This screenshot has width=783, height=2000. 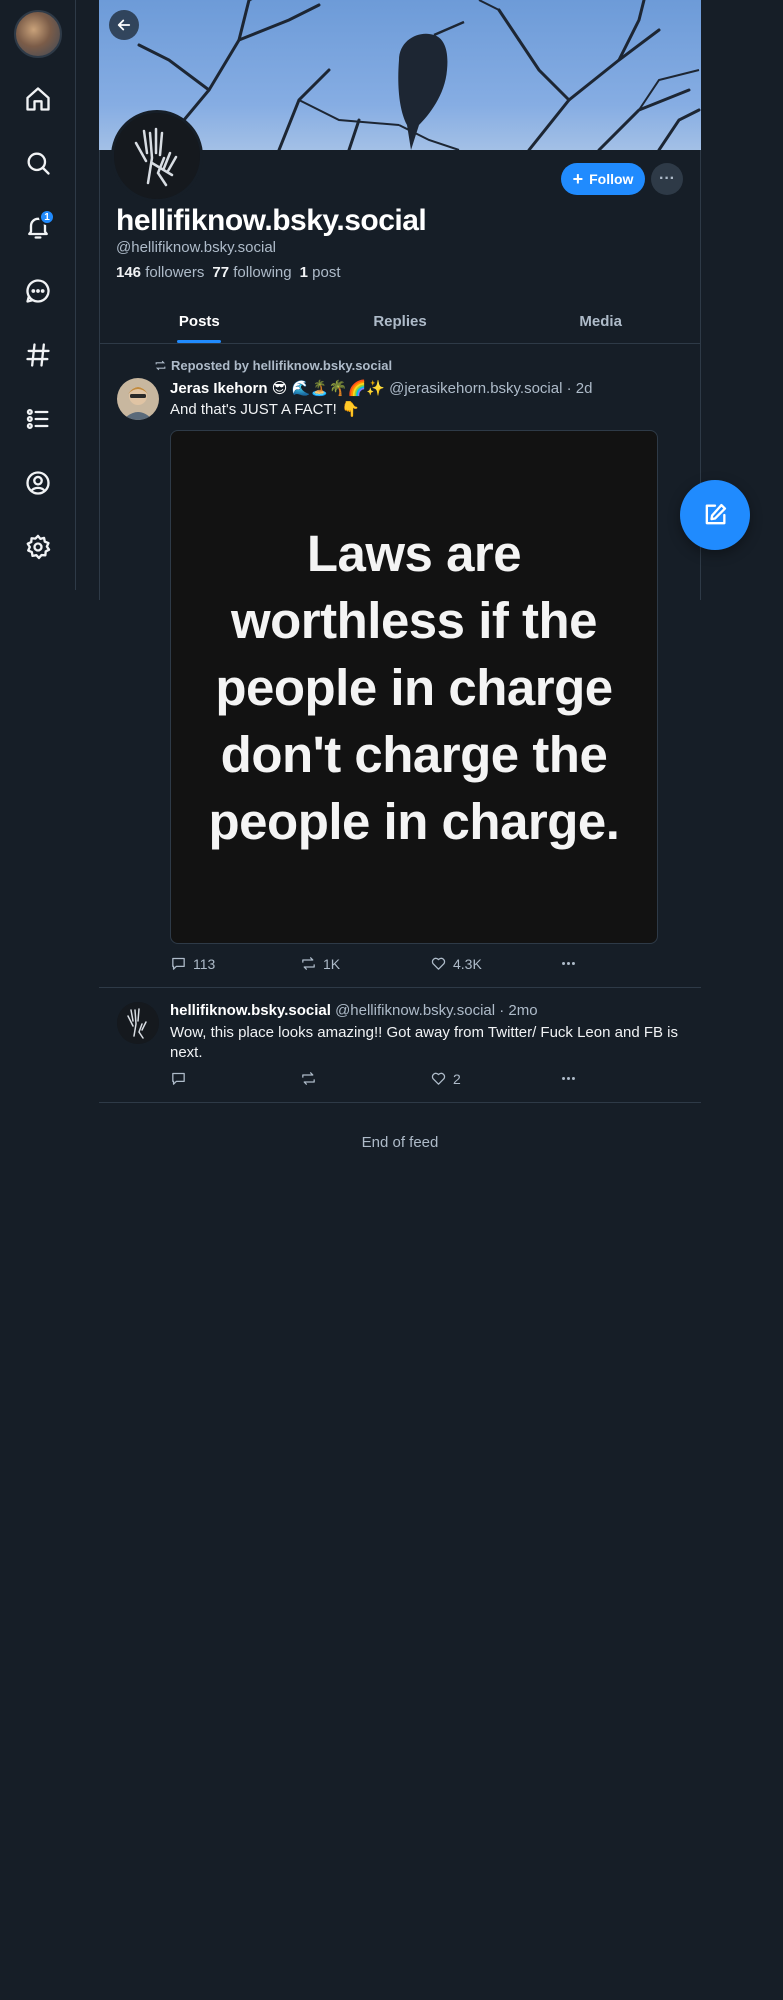 I want to click on like-count: 4.3K, so click(x=467, y=963).